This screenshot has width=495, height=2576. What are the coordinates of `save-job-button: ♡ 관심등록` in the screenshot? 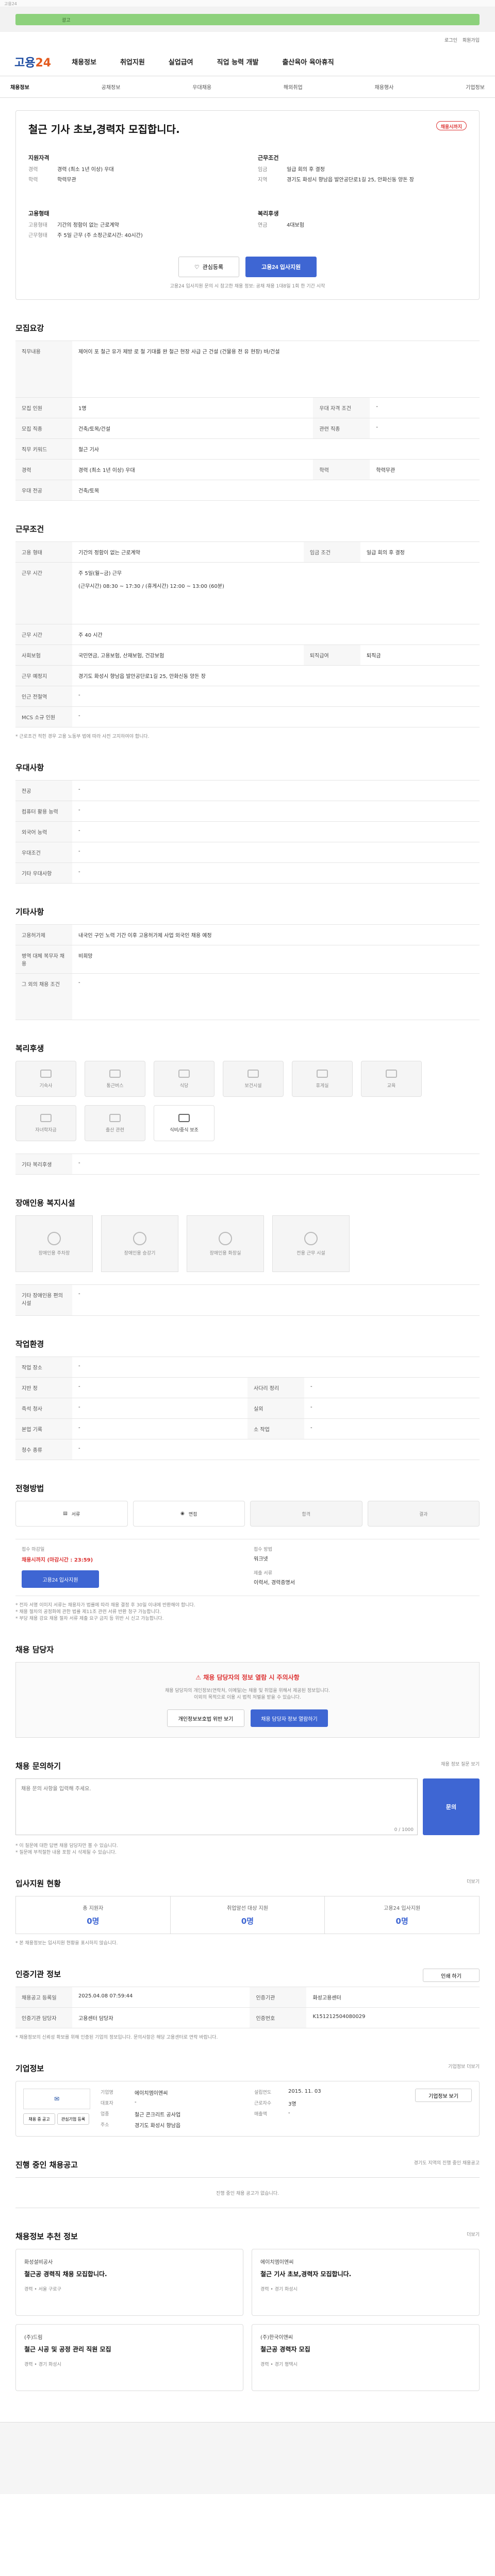 It's located at (209, 267).